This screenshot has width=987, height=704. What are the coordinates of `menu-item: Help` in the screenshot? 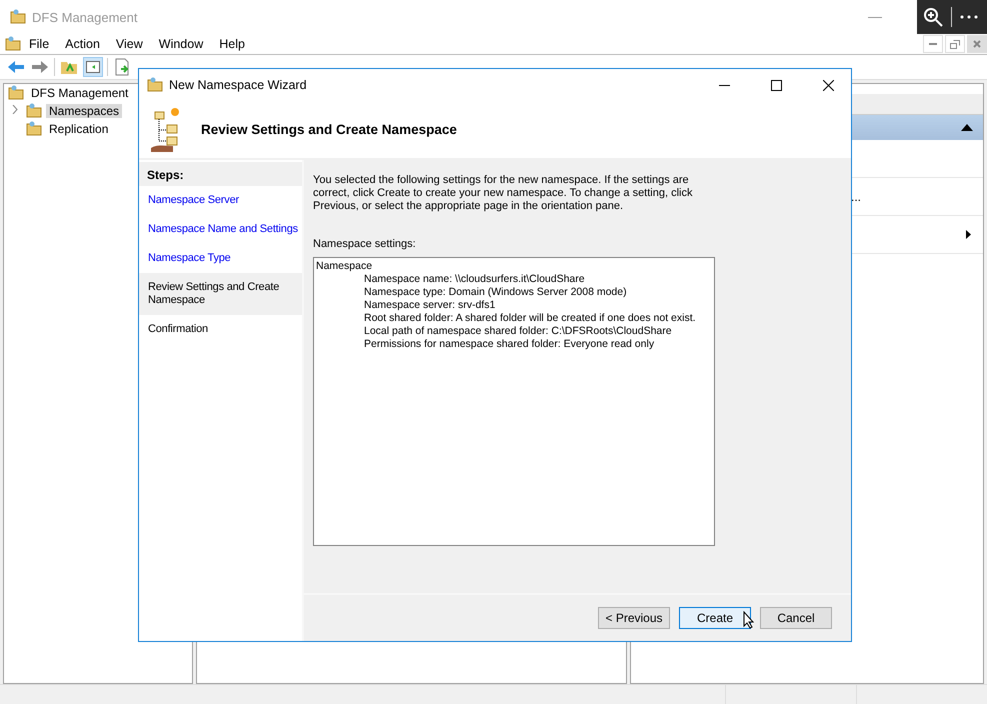 It's located at (232, 44).